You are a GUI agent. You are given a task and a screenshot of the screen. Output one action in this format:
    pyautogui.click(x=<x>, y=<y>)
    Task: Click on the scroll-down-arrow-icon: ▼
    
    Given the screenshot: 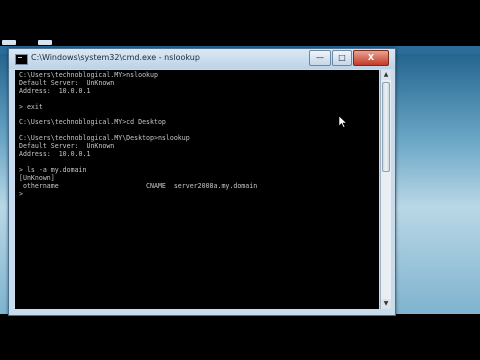 What is the action you would take?
    pyautogui.click(x=386, y=304)
    